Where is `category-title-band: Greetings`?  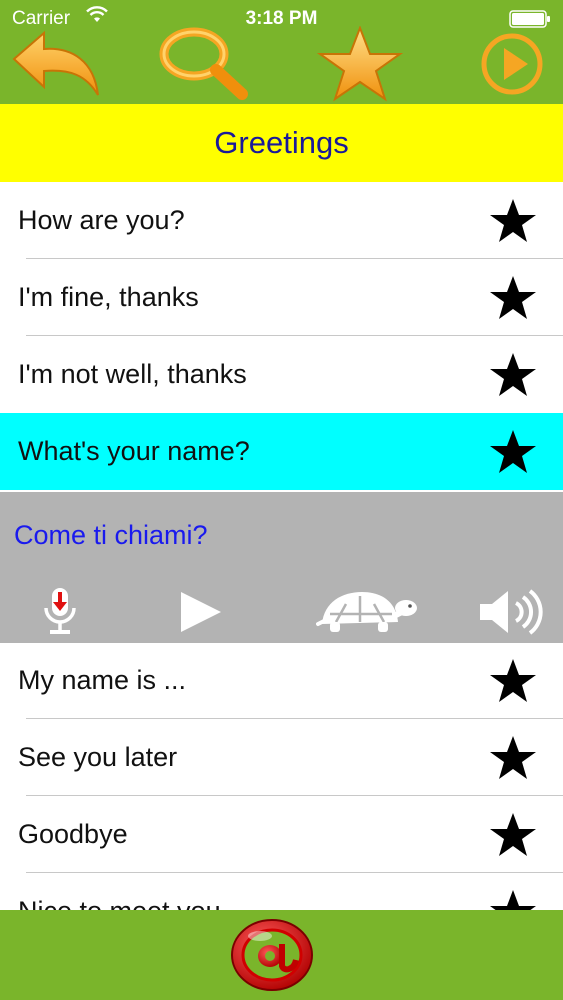 category-title-band: Greetings is located at coordinates (281, 143).